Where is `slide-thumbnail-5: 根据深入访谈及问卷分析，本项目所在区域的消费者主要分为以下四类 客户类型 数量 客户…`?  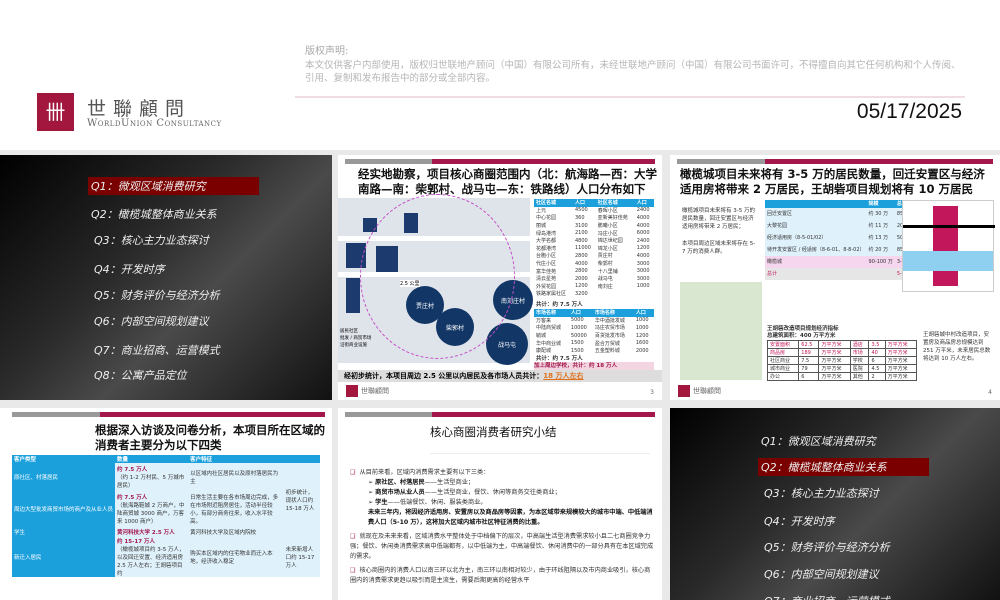
slide-thumbnail-5: 根据深入访谈及问卷分析，本项目所在区域的消费者主要分为以下四类 客户类型 数量 客户… is located at coordinates (166, 504).